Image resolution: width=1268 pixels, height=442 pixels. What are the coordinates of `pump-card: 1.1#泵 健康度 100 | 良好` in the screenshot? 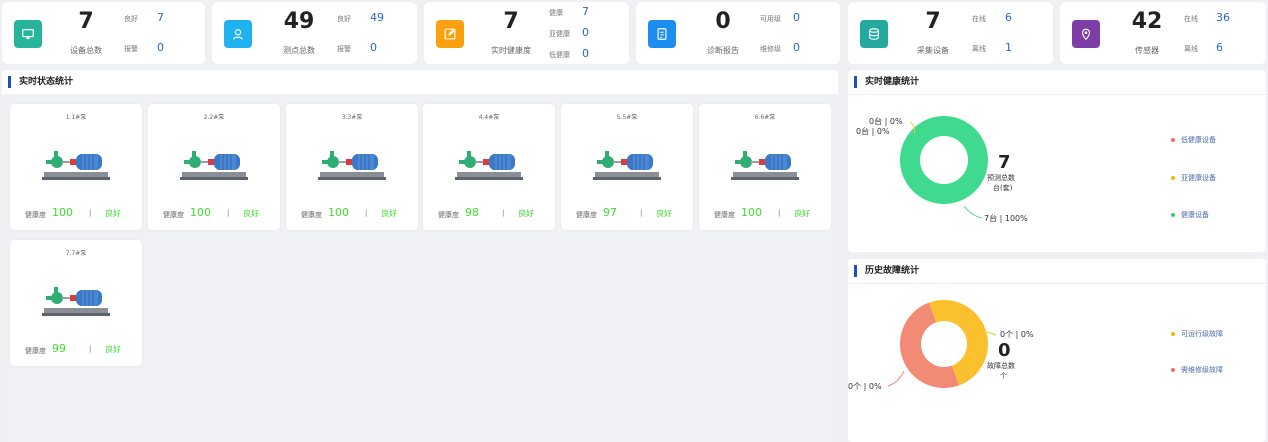 It's located at (76, 167).